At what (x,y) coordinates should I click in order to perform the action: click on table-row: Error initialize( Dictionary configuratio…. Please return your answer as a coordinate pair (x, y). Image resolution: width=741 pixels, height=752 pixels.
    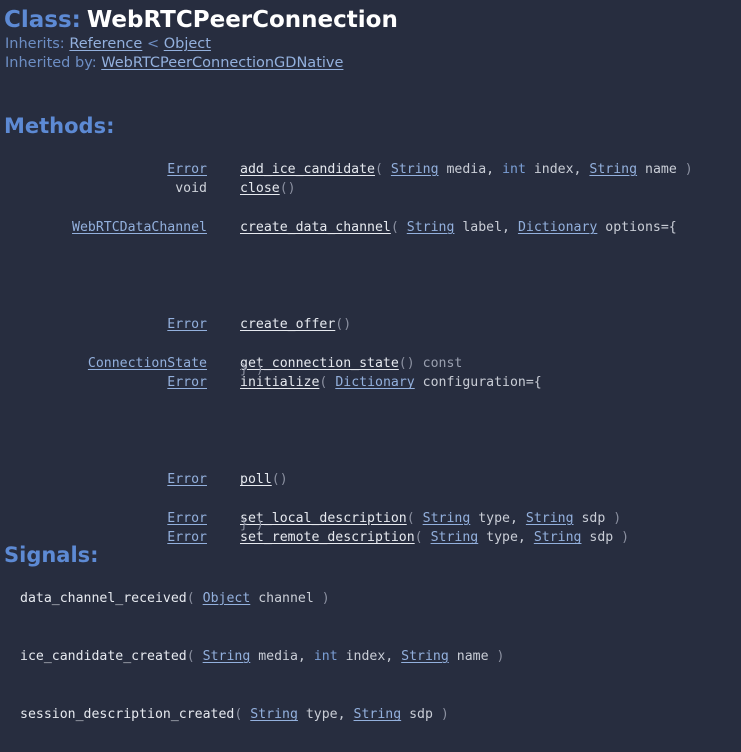
    Looking at the image, I should click on (370, 382).